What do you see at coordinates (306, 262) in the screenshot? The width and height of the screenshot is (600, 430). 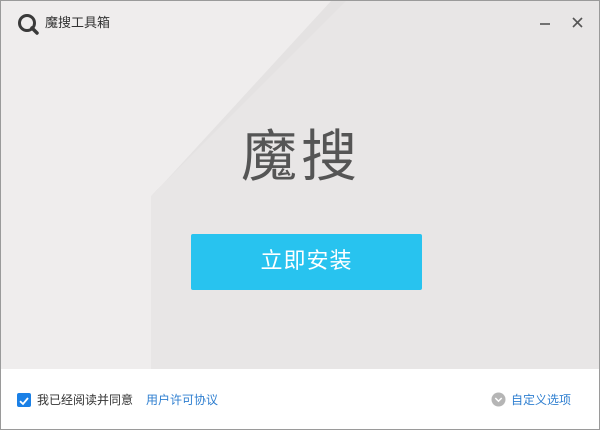 I see `install-now-button: 立即安装` at bounding box center [306, 262].